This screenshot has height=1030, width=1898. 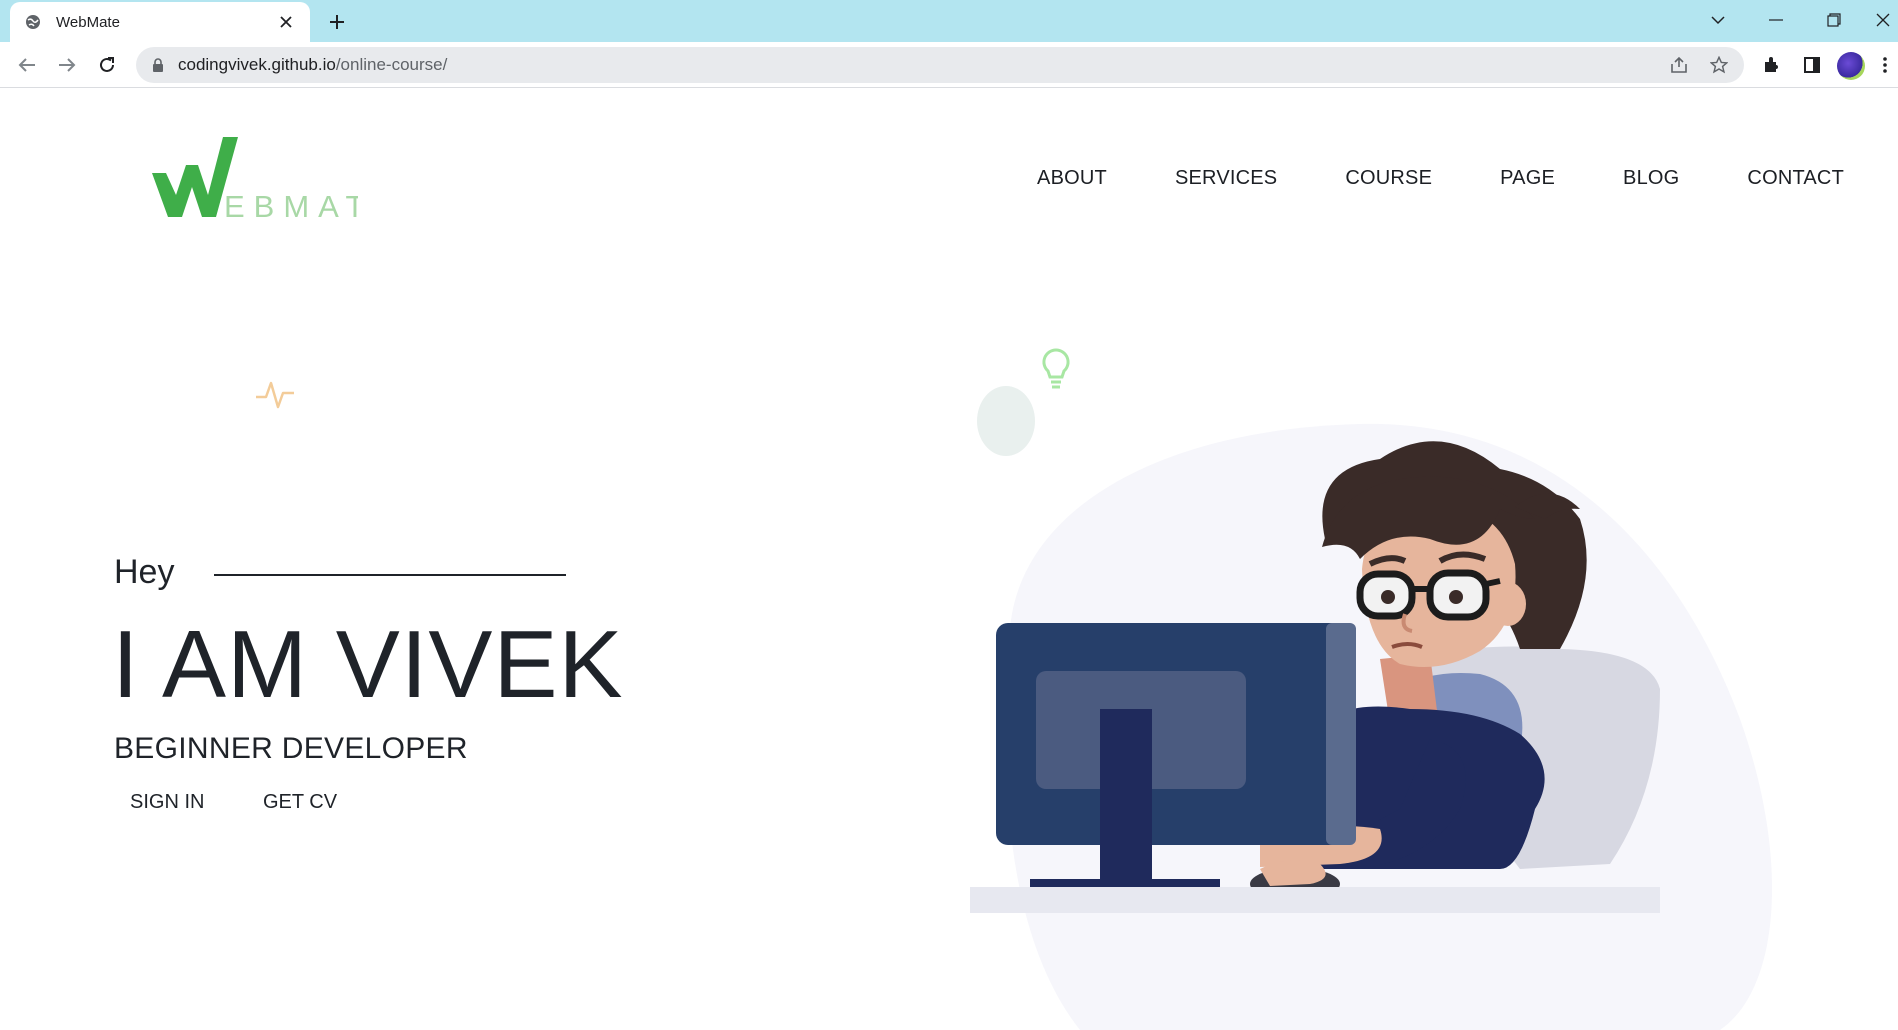 What do you see at coordinates (88, 22) in the screenshot?
I see `tab-title: WebMate` at bounding box center [88, 22].